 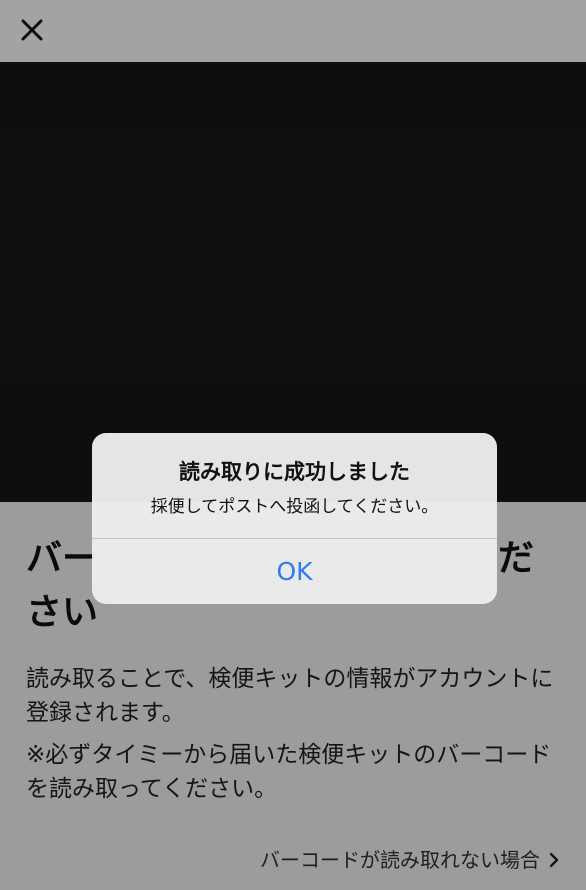 What do you see at coordinates (294, 507) in the screenshot?
I see `alert-message: 採便してポストへ投函してください。` at bounding box center [294, 507].